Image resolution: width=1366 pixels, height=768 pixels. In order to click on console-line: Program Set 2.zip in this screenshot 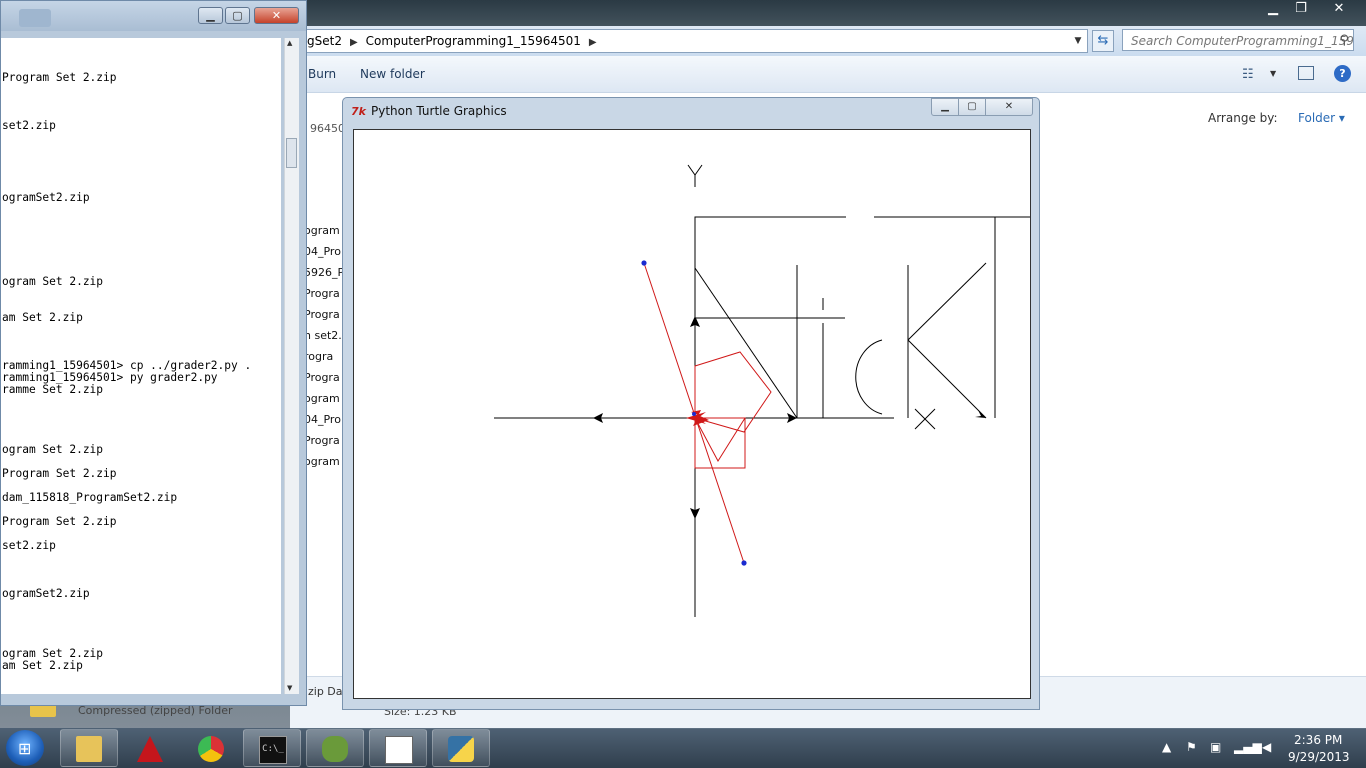, I will do `click(59, 77)`.